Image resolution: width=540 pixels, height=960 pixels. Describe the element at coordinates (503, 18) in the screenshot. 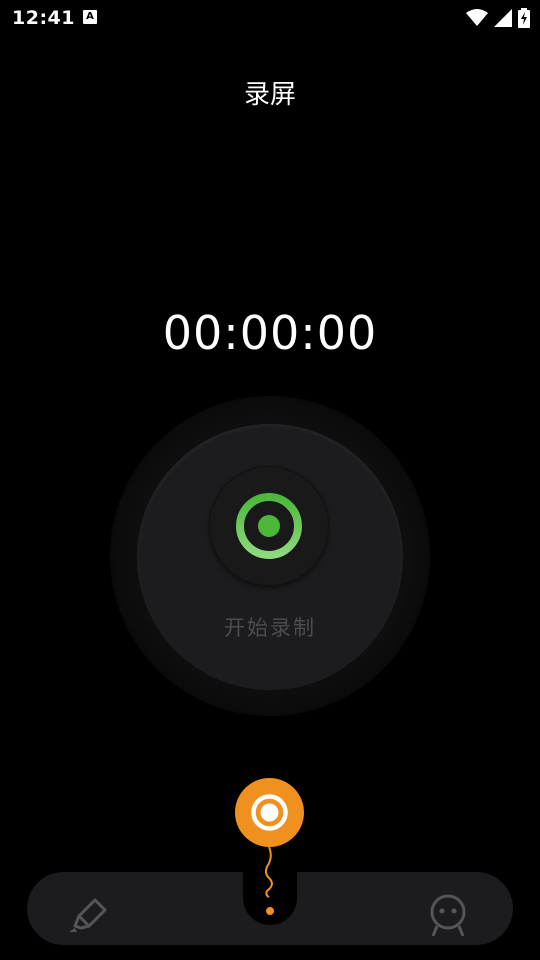

I see `signal-icon` at that location.